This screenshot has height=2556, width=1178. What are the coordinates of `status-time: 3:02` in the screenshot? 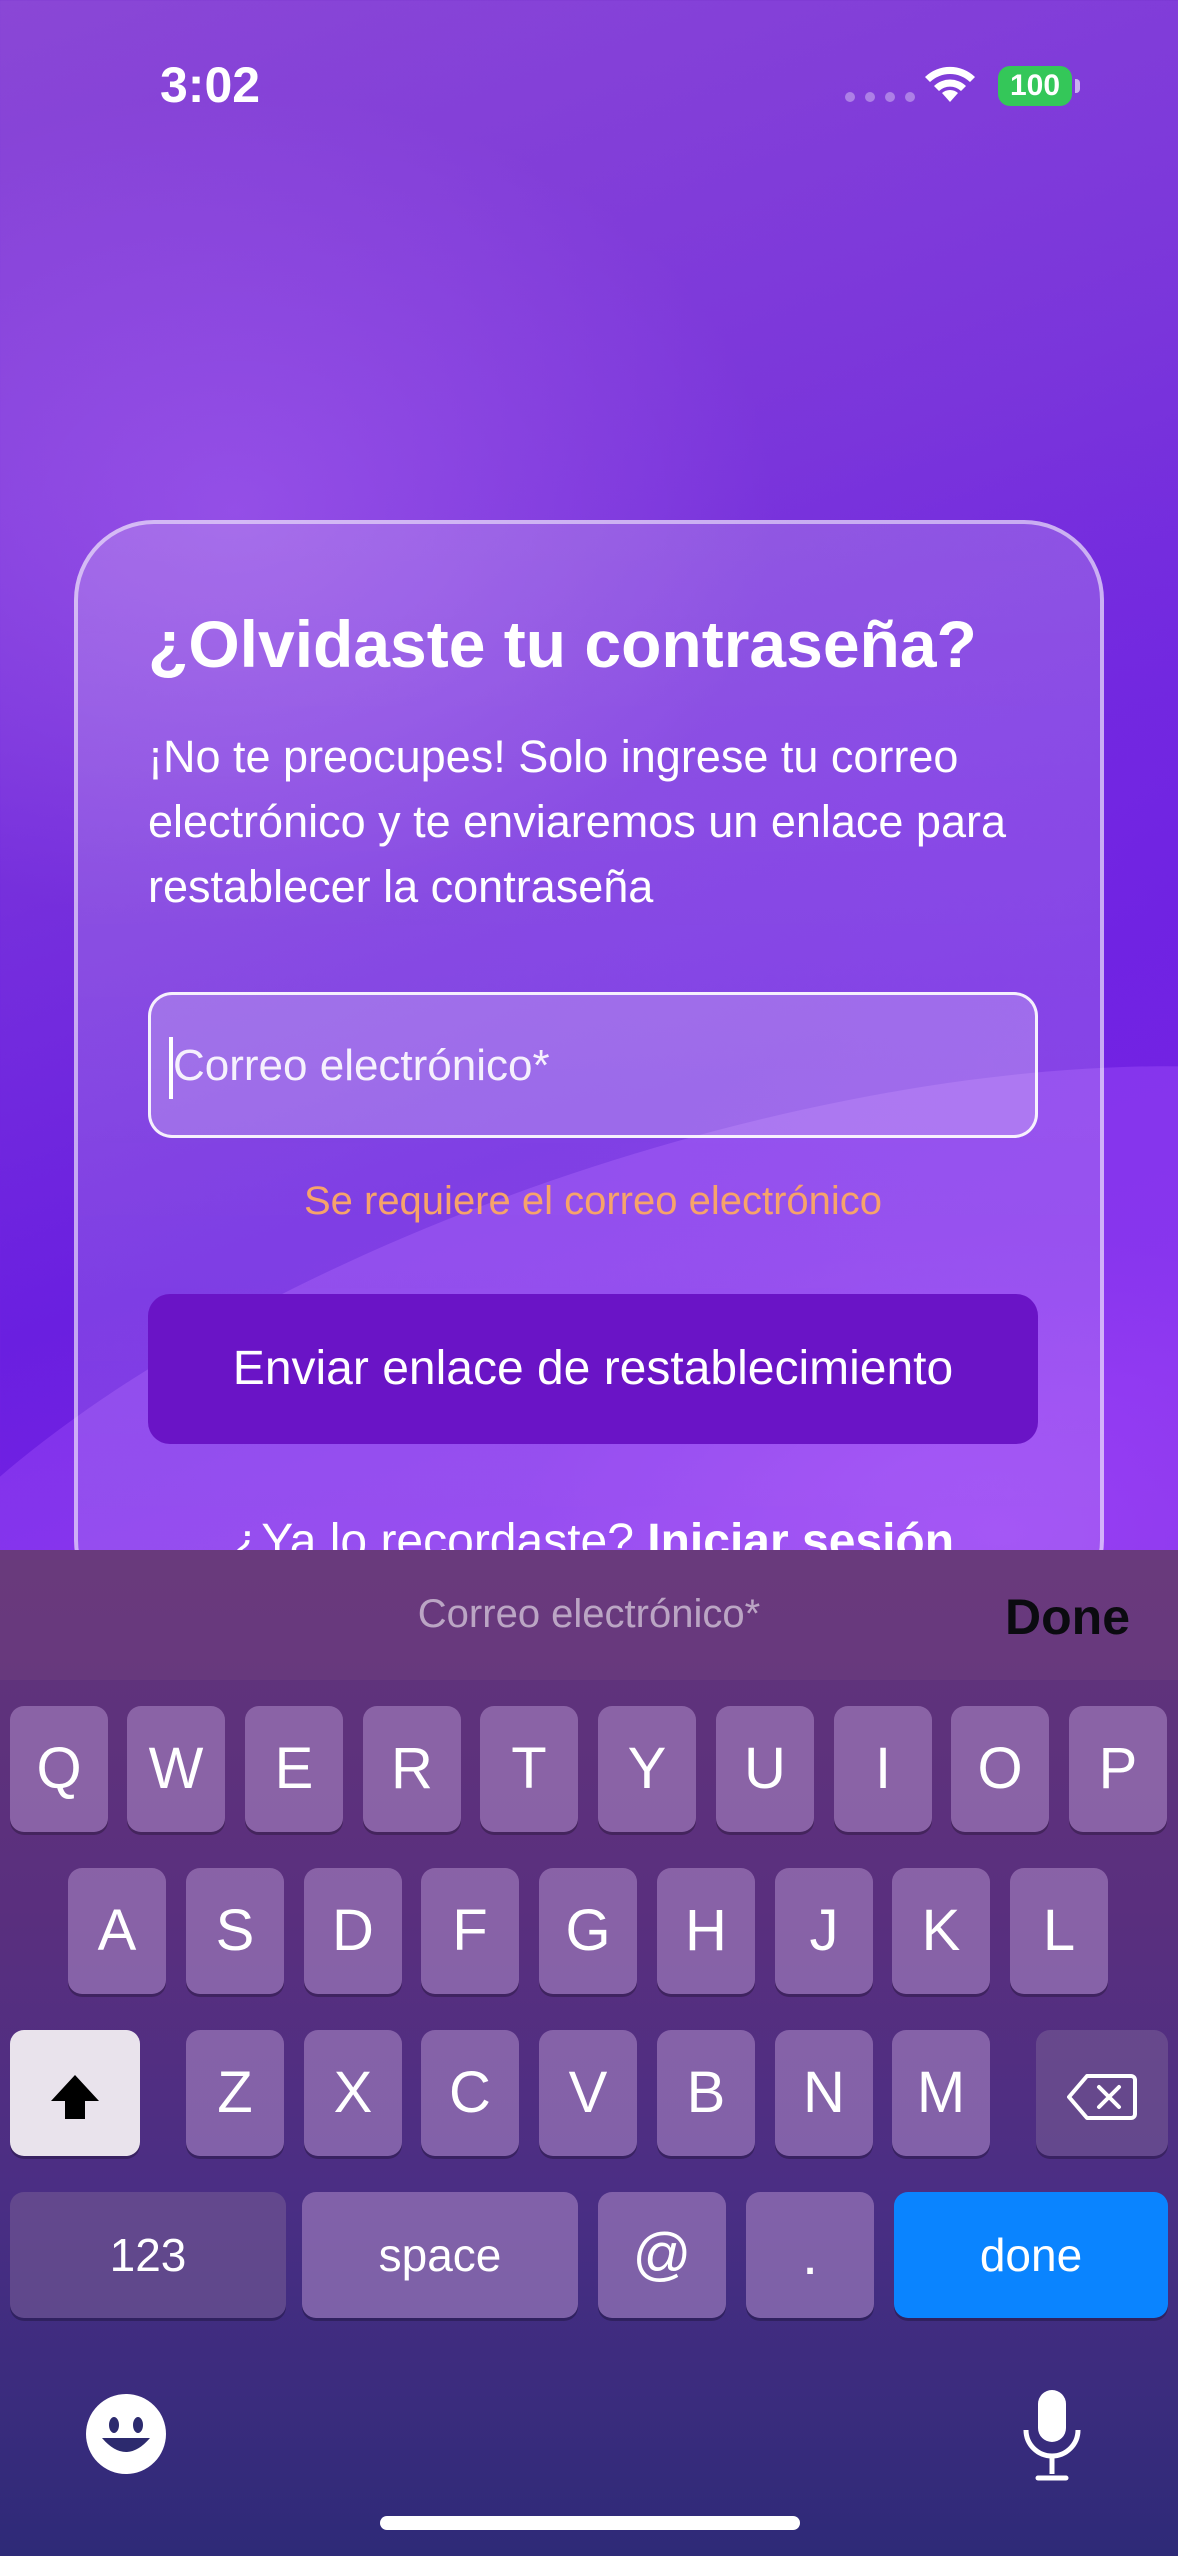 It's located at (210, 85).